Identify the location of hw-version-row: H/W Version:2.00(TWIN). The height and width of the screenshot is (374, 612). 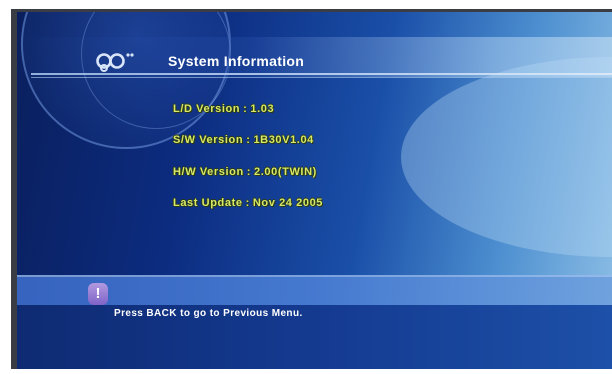
(245, 172).